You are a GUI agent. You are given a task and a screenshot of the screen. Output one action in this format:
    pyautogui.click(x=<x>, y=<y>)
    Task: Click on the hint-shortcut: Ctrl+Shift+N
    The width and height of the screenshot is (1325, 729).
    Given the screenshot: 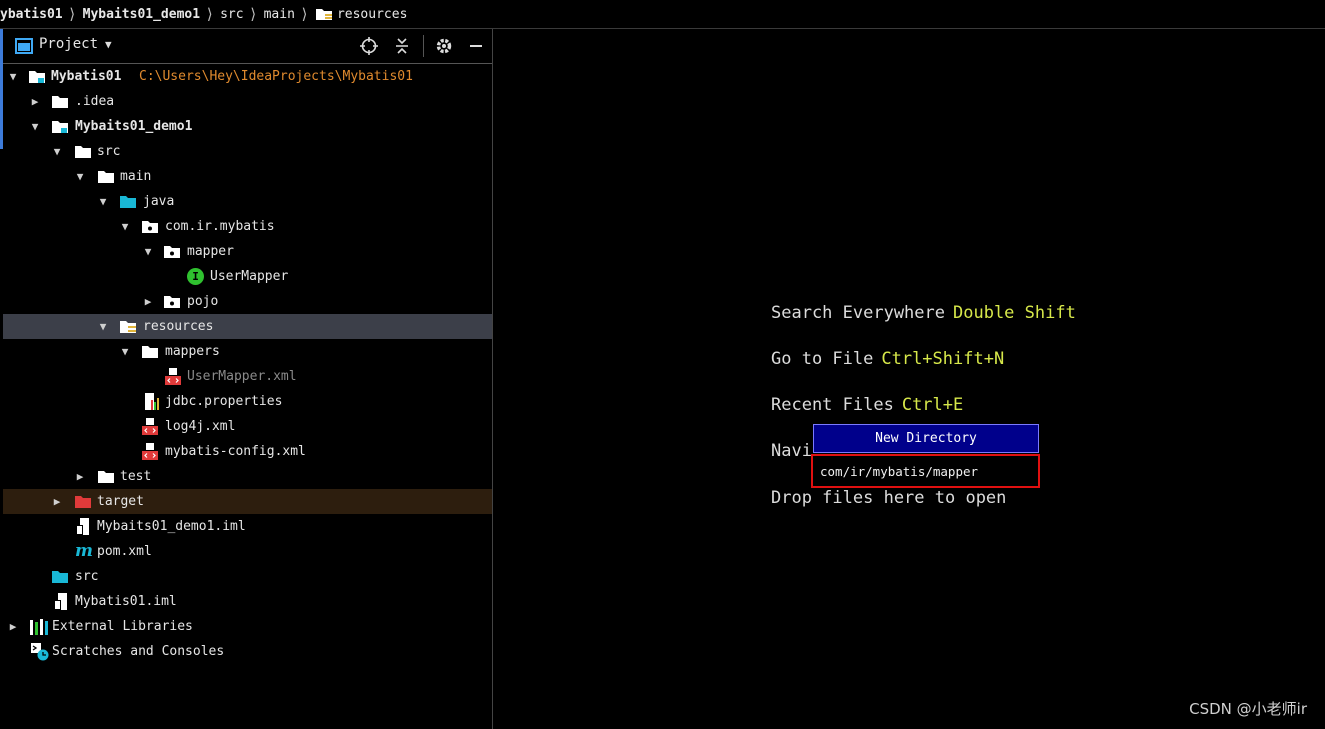 What is the action you would take?
    pyautogui.click(x=943, y=359)
    